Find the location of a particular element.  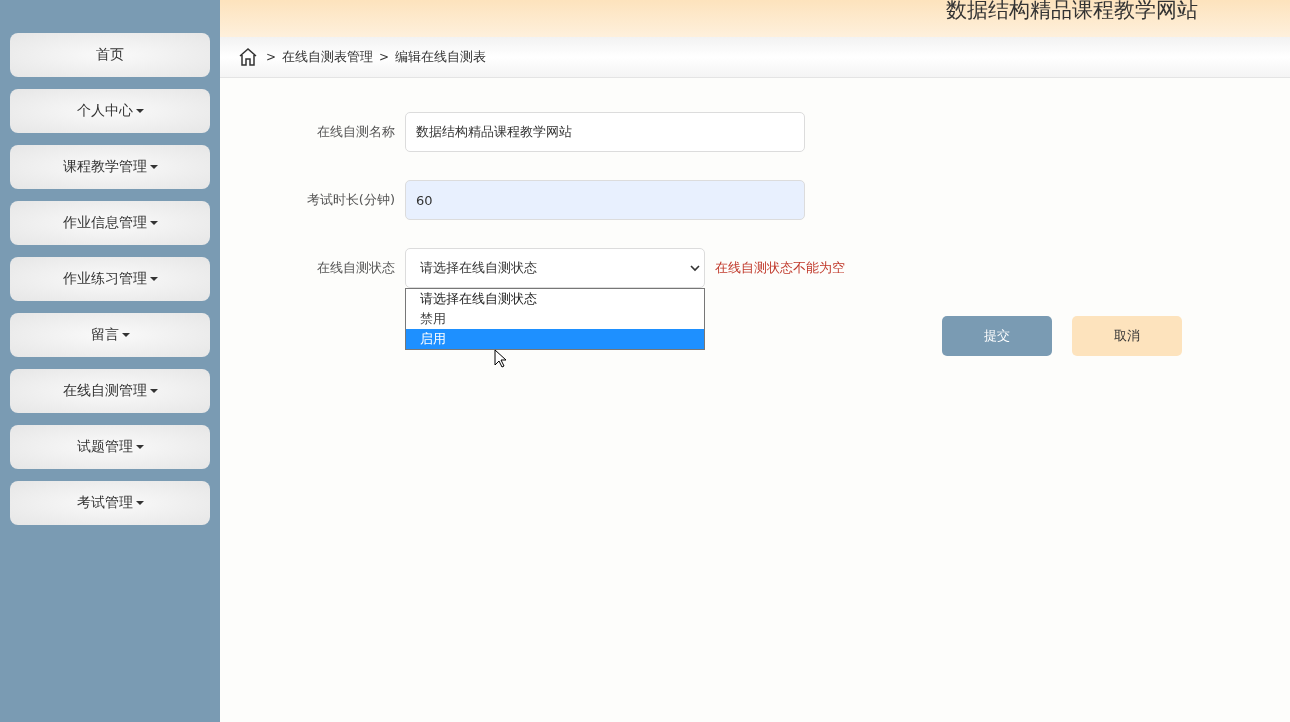

sidebar-menu-item: 在线自测管理 is located at coordinates (110, 391).